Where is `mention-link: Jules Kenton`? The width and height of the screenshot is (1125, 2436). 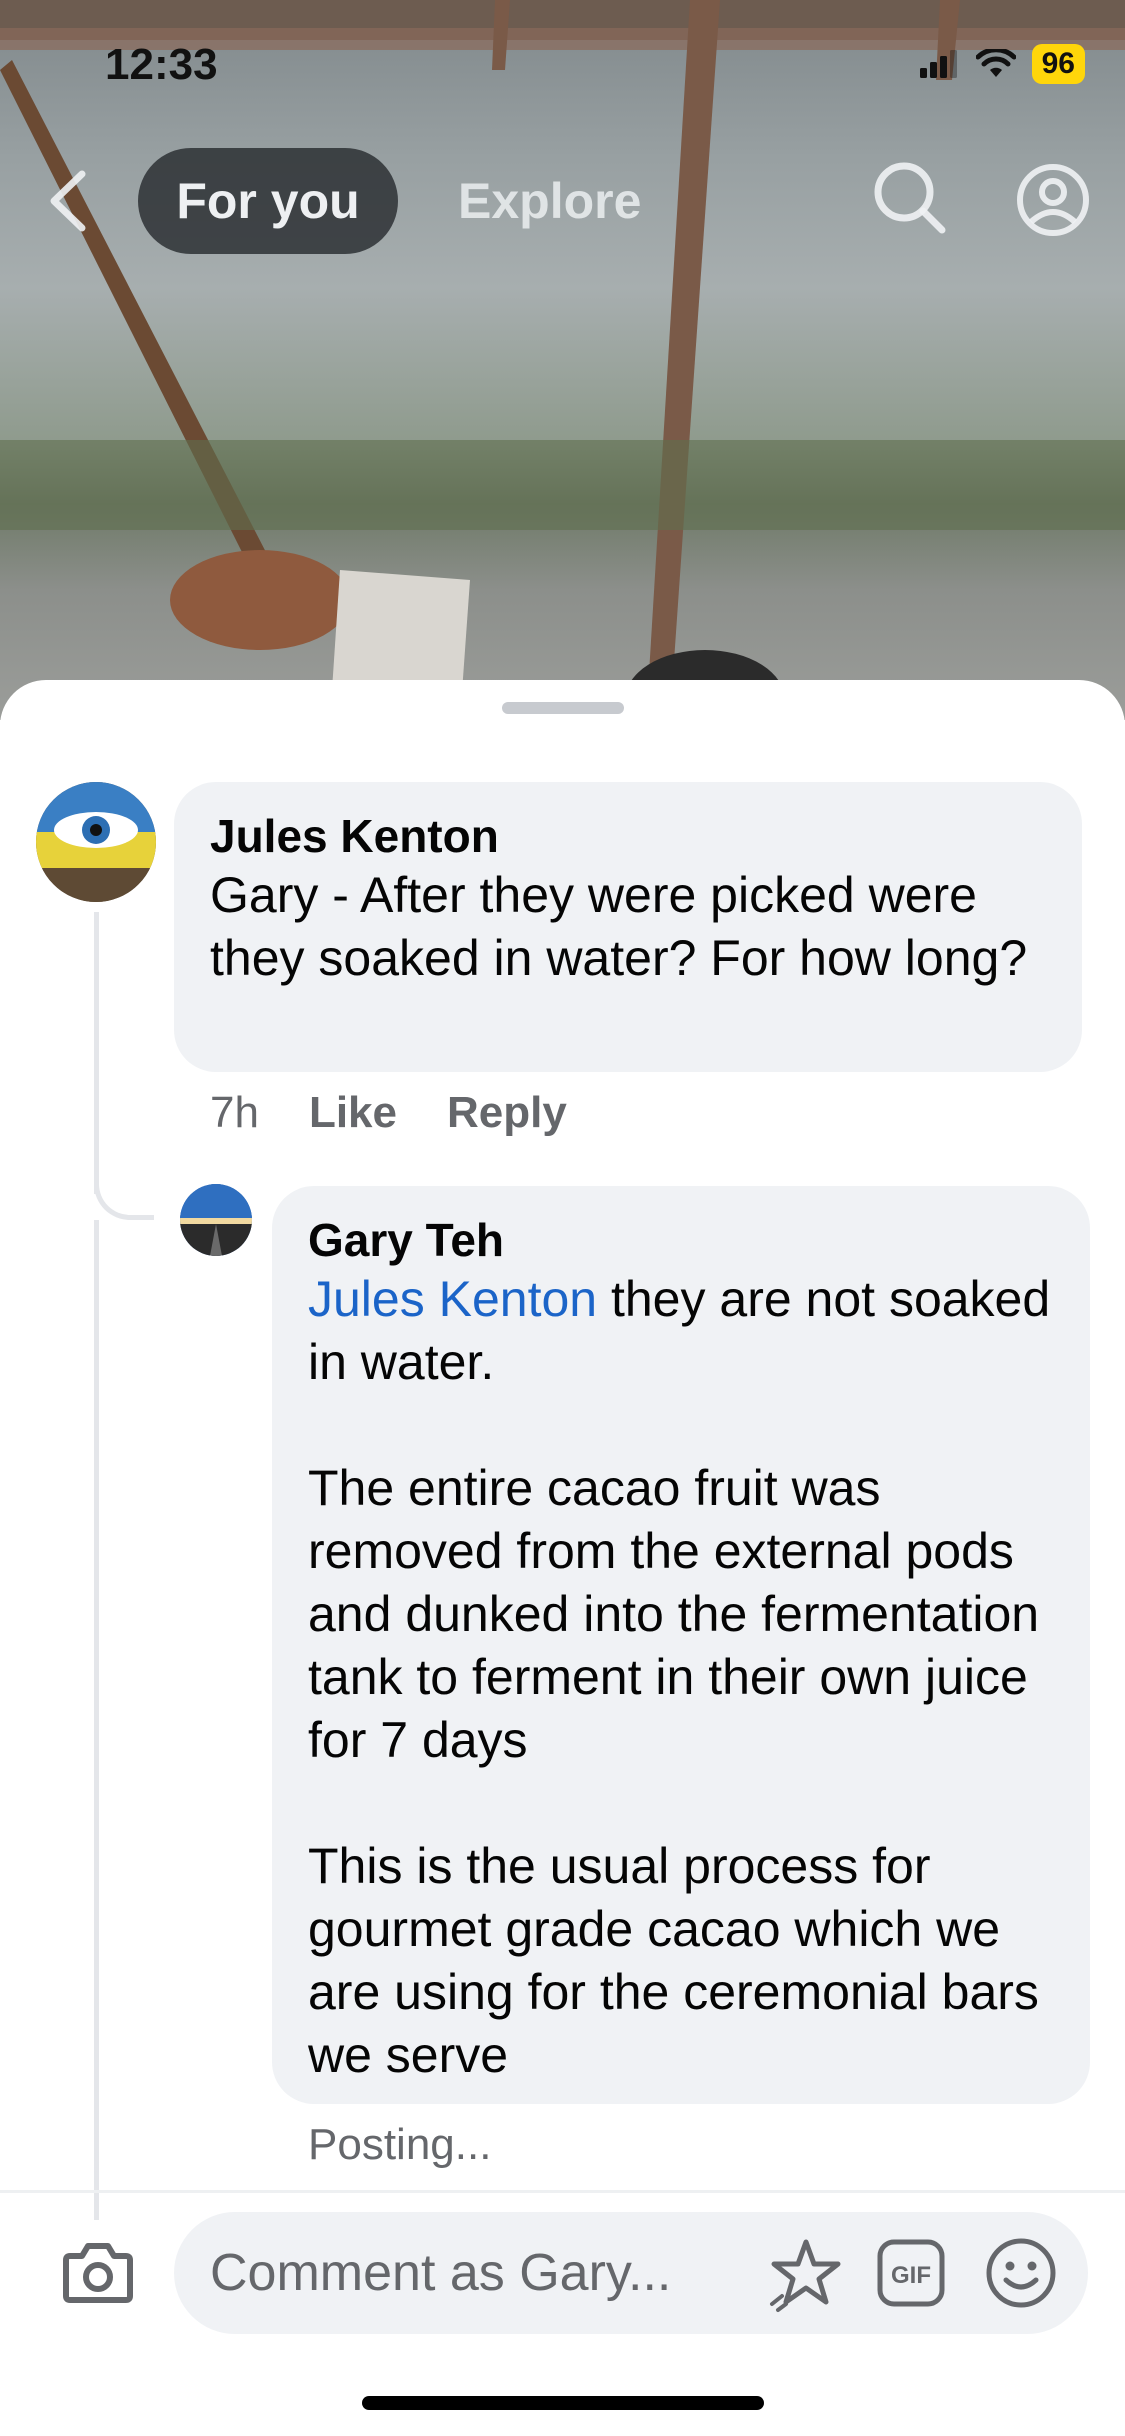
mention-link: Jules Kenton is located at coordinates (452, 1299).